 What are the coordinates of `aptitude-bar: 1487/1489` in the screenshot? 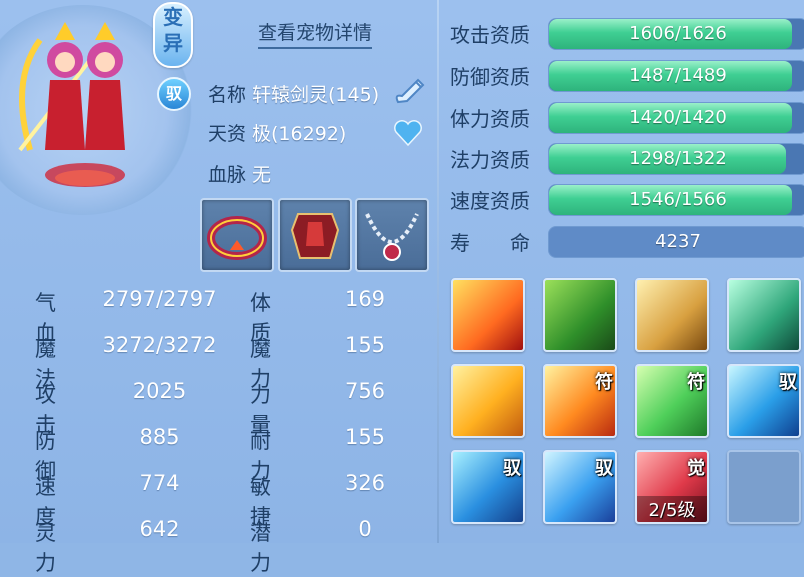 It's located at (676, 76).